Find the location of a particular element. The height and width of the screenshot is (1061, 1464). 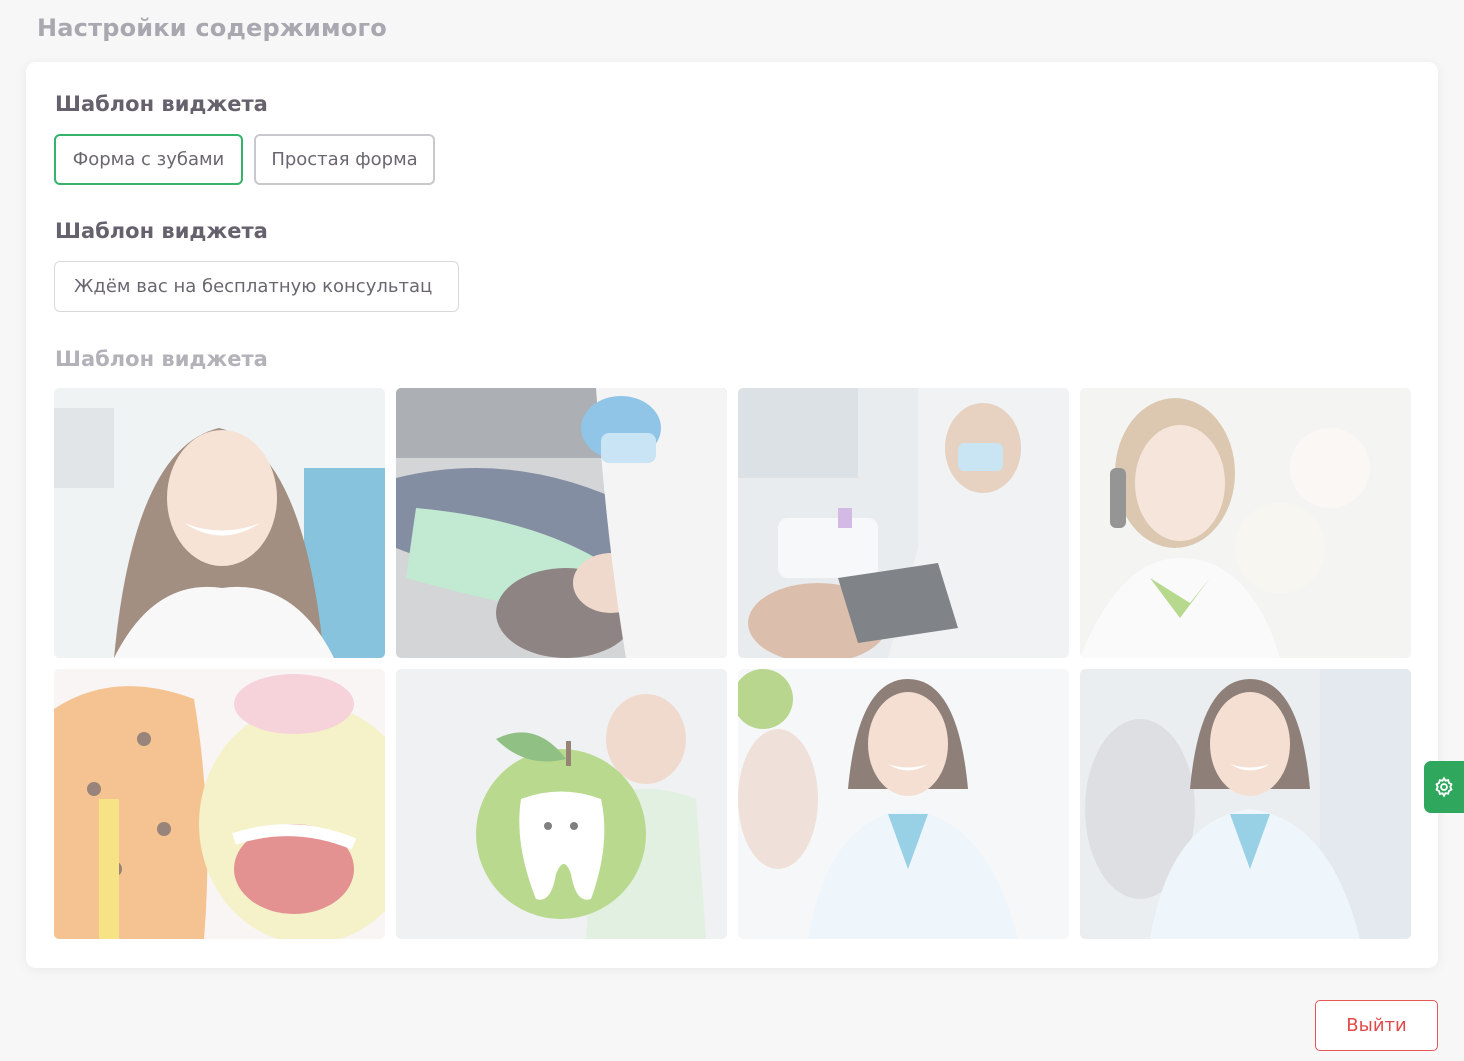

toy-with-teeth-model-photo is located at coordinates (219, 804).